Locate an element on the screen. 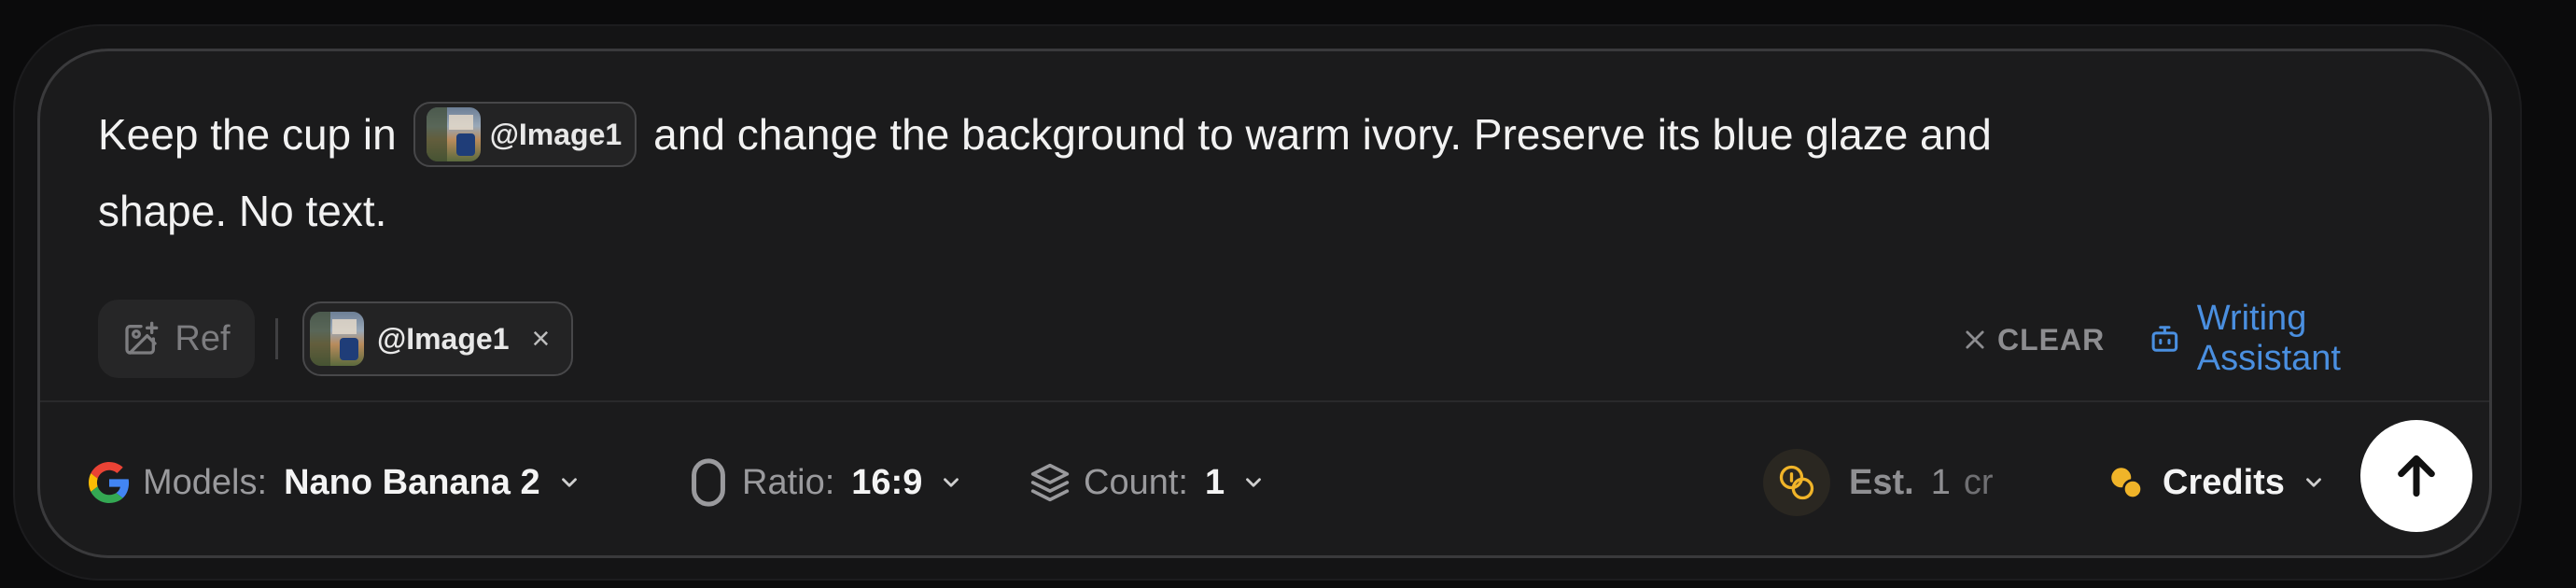  attached-image-chip: @Image1 × is located at coordinates (437, 338).